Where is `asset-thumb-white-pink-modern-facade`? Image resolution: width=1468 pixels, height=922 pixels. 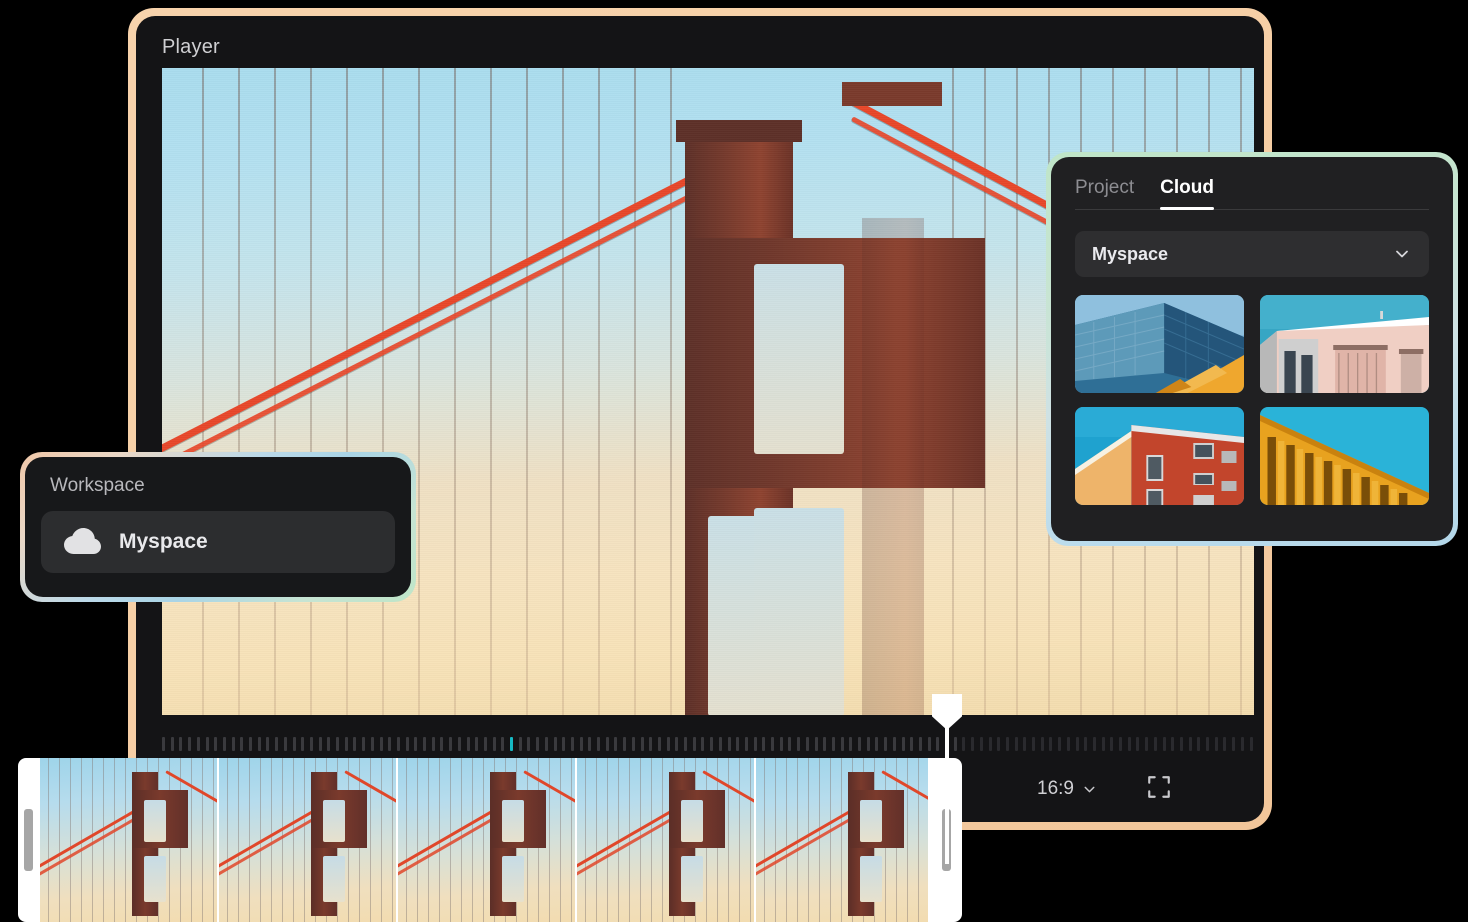 asset-thumb-white-pink-modern-facade is located at coordinates (1344, 344).